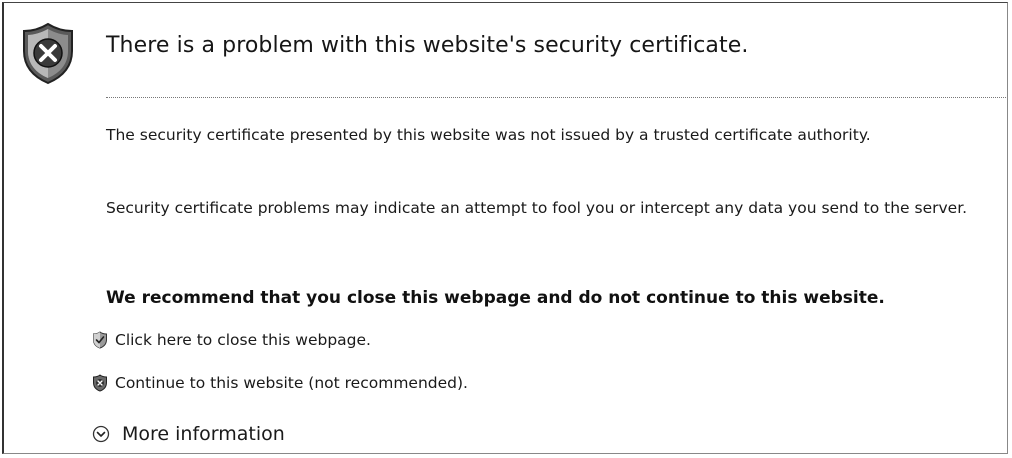  Describe the element at coordinates (100, 340) in the screenshot. I see `shield-ok-icon` at that location.